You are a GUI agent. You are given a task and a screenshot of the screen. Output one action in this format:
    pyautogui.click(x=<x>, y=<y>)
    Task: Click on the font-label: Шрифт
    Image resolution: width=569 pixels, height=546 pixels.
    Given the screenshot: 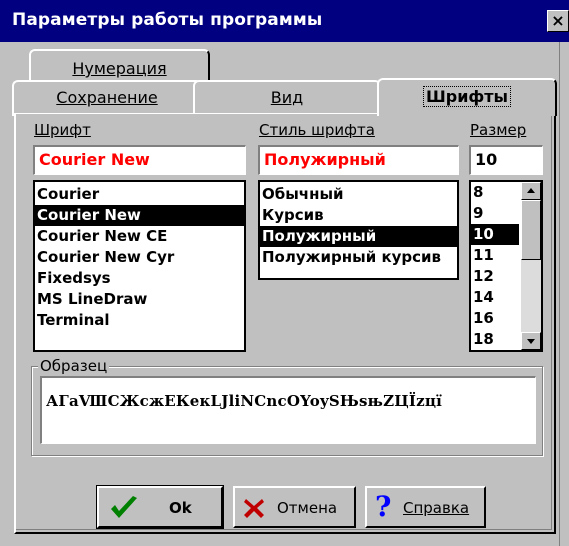 What is the action you would take?
    pyautogui.click(x=62, y=130)
    